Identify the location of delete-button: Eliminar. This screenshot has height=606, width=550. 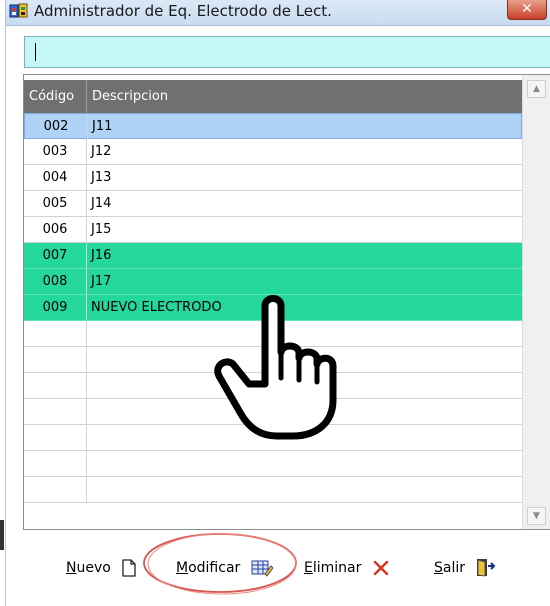
(347, 568).